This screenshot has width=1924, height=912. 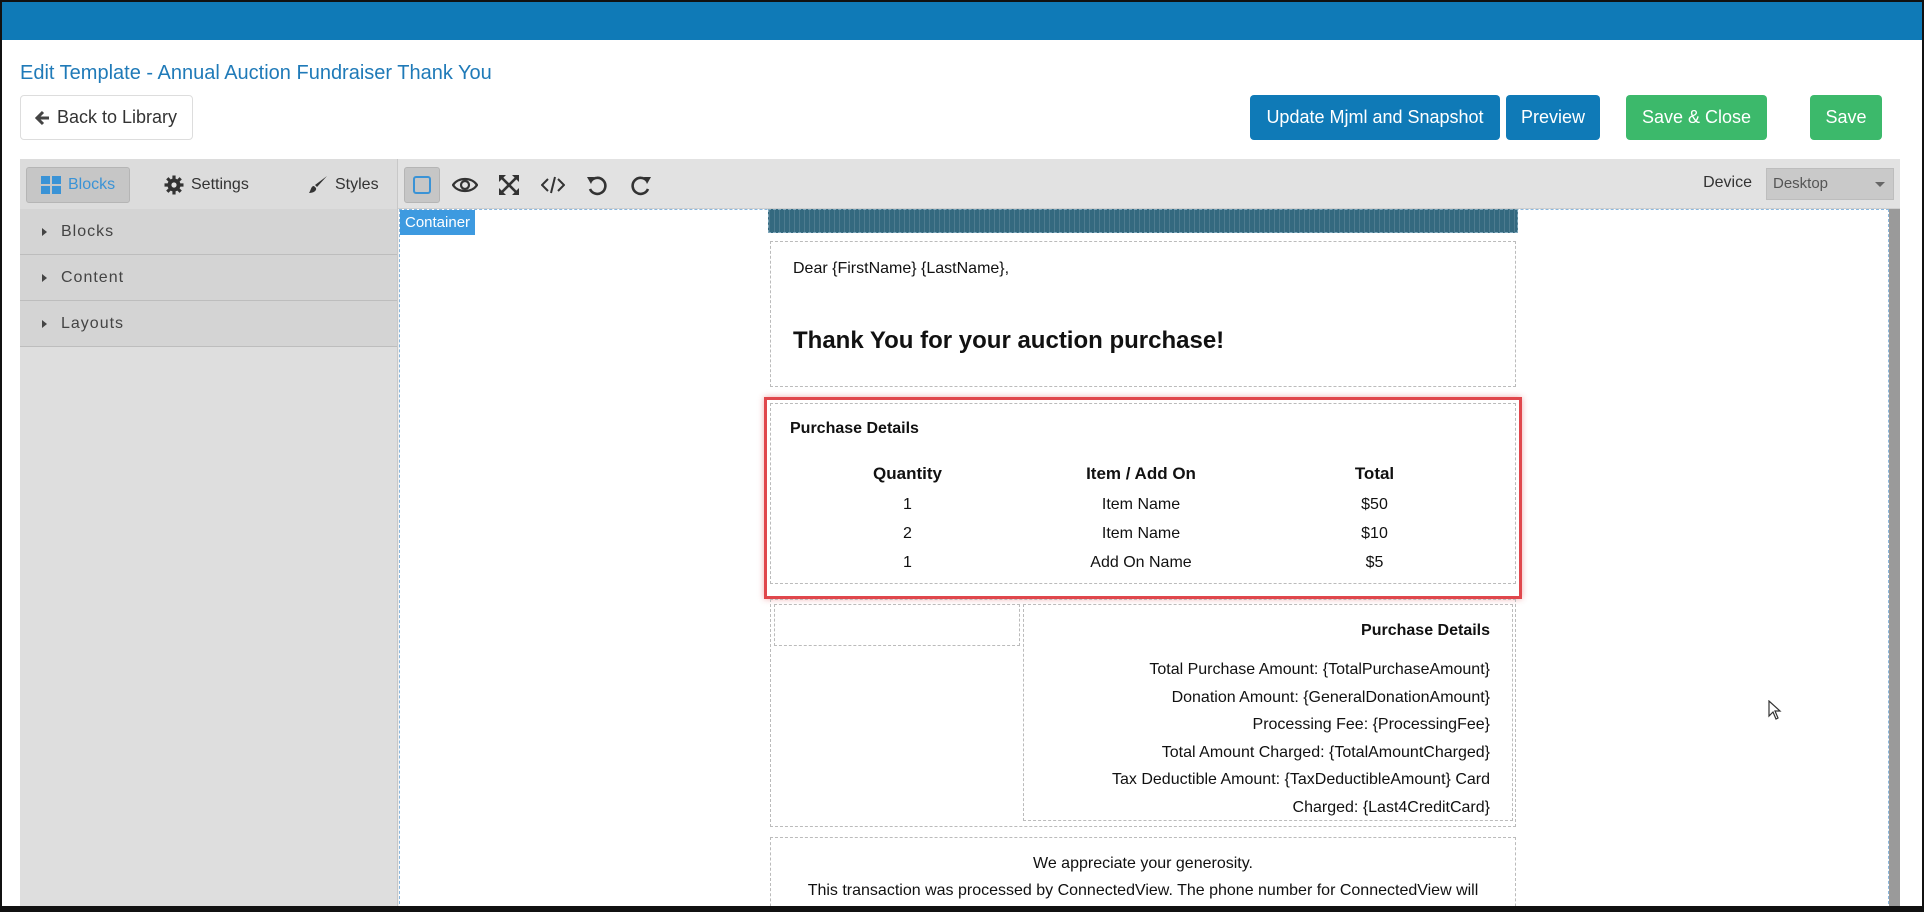 I want to click on redo-button, so click(x=641, y=185).